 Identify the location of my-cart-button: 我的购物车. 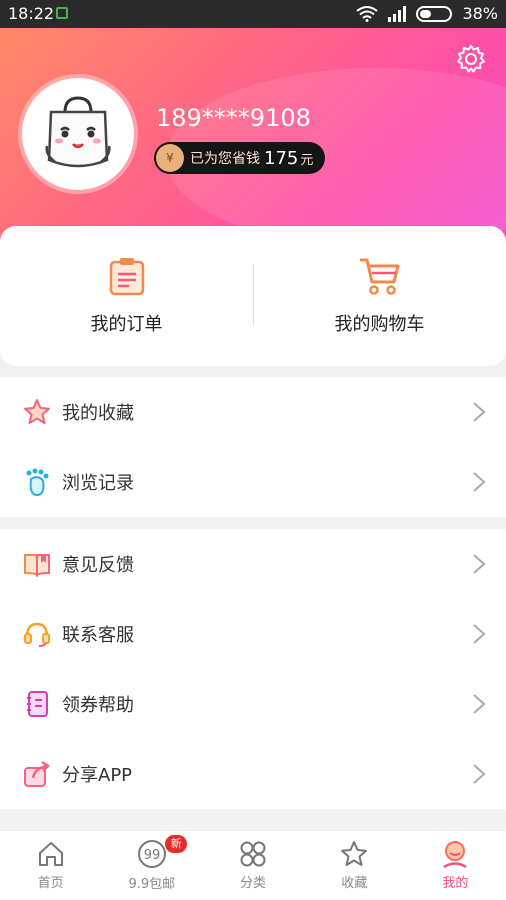
(379, 296).